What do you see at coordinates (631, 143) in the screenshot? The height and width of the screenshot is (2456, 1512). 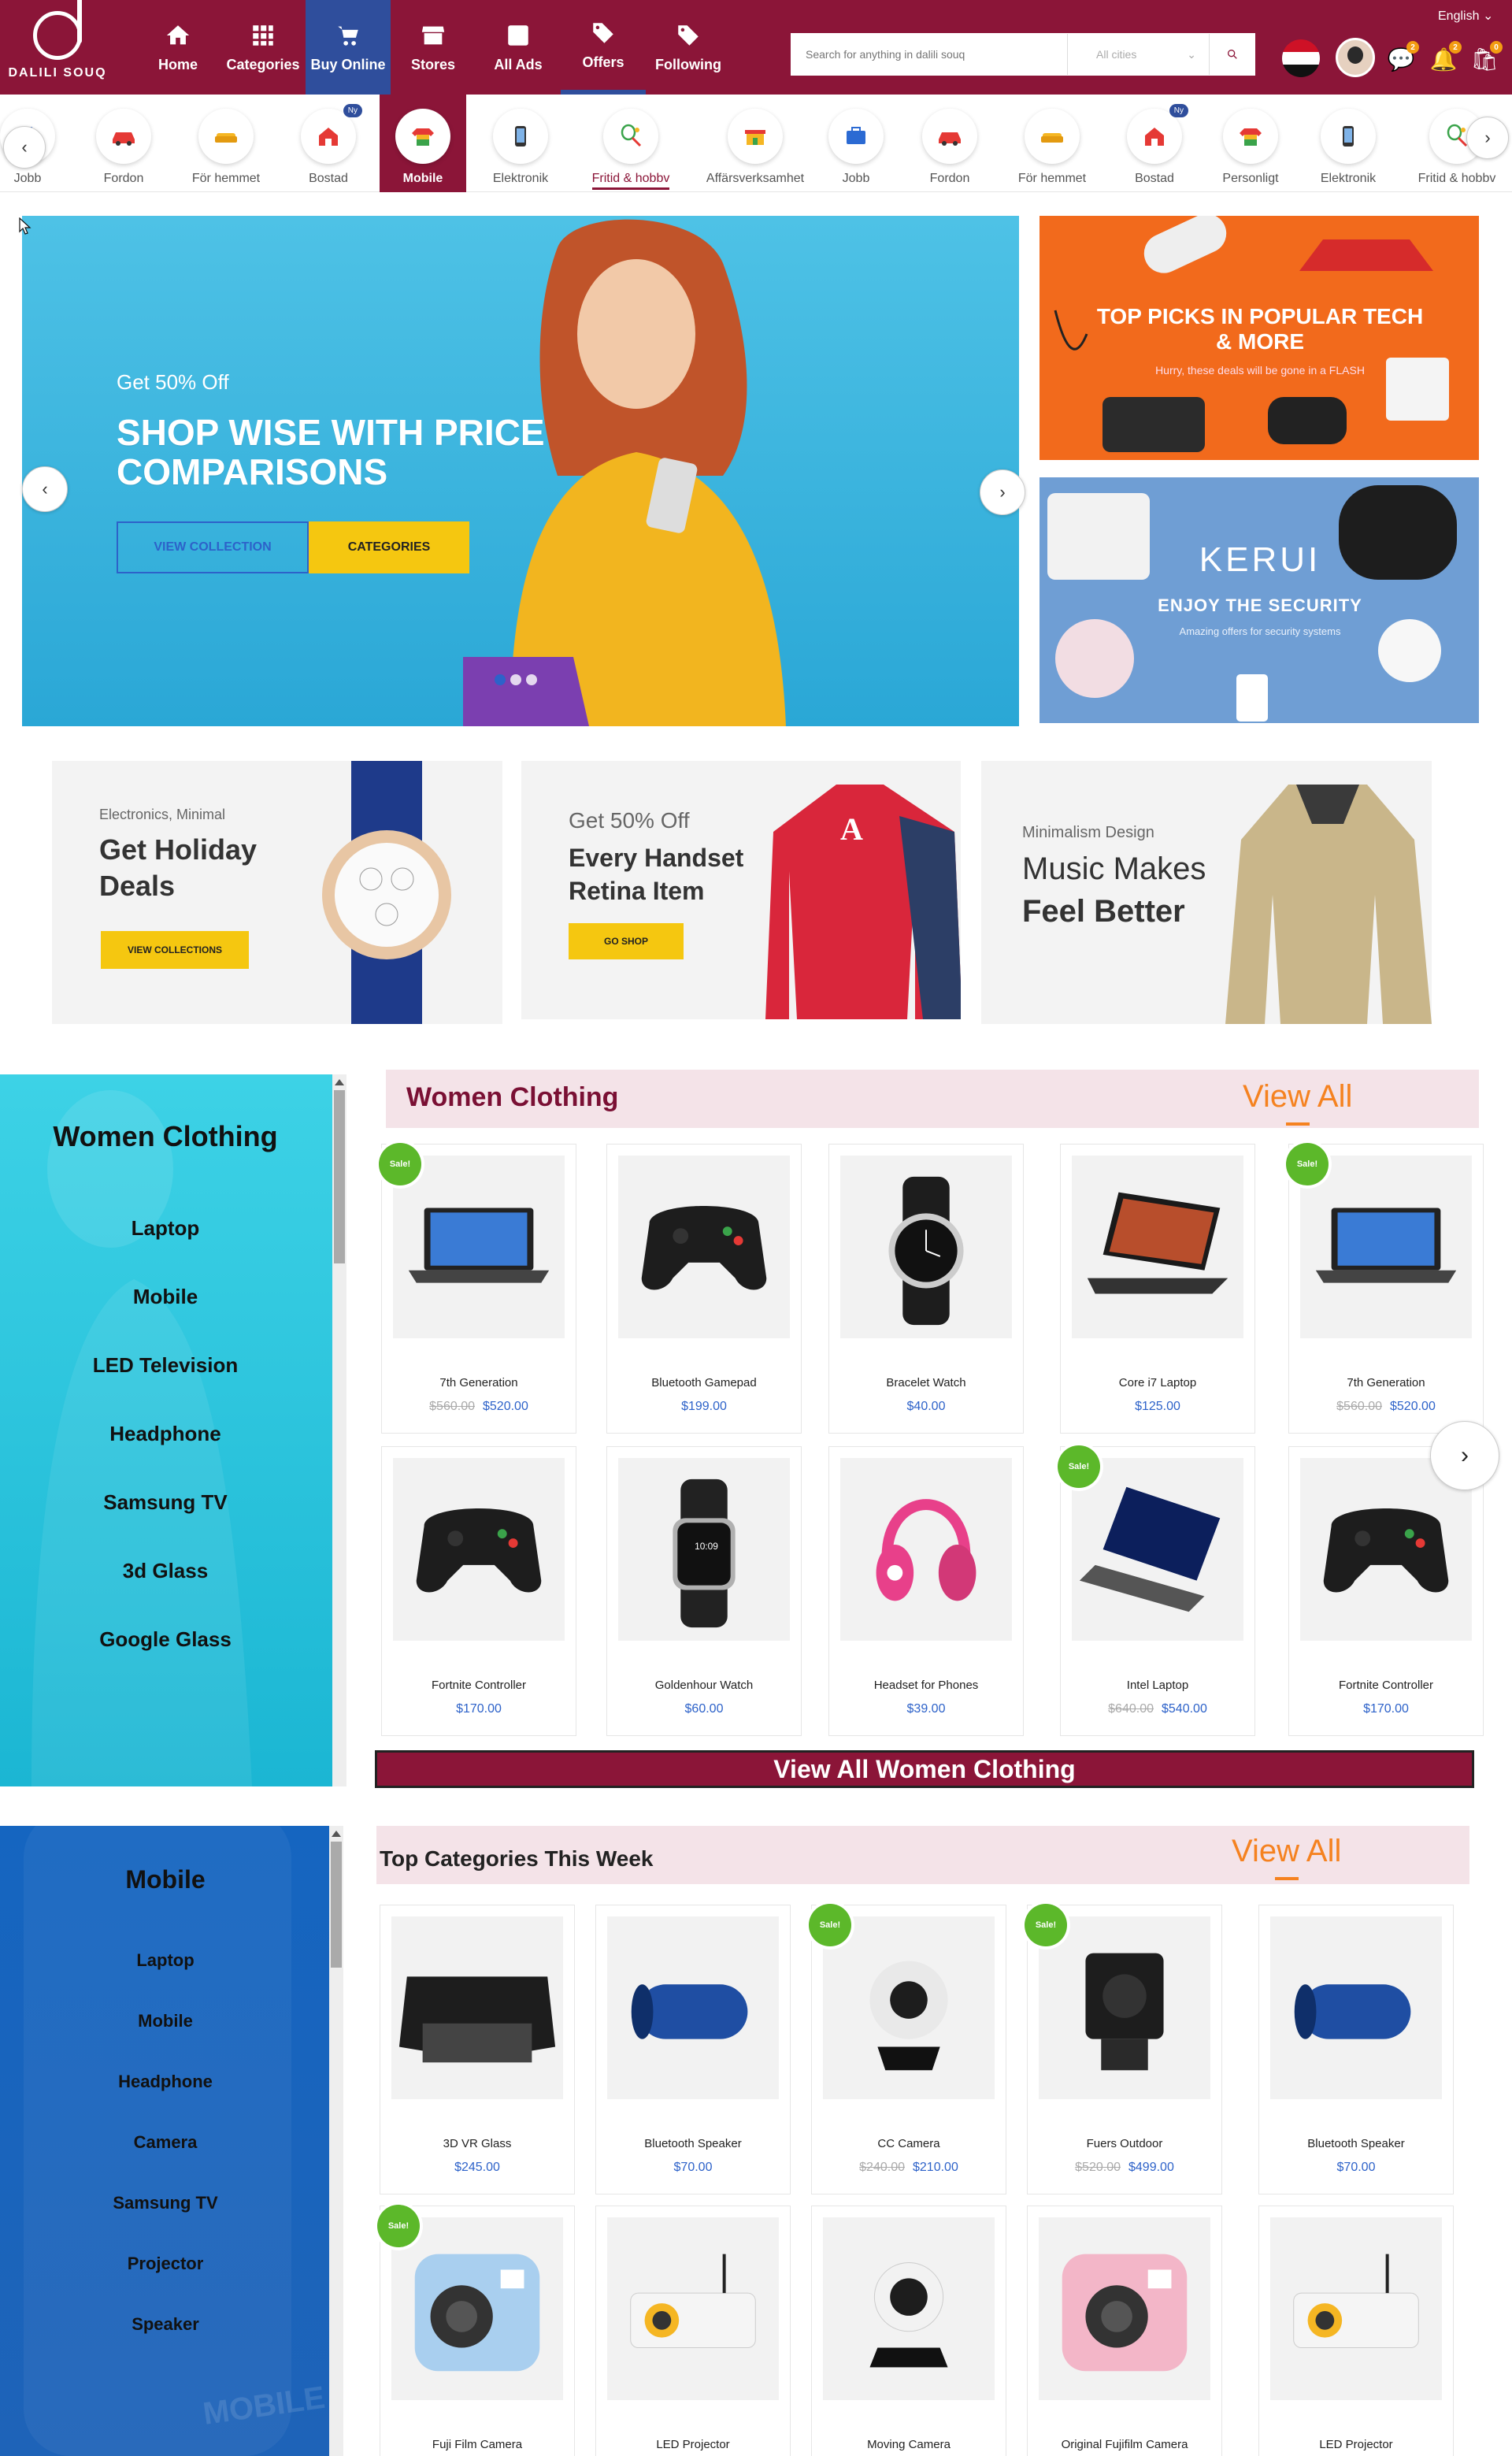 I see `category-item: Fritid & hobbv` at bounding box center [631, 143].